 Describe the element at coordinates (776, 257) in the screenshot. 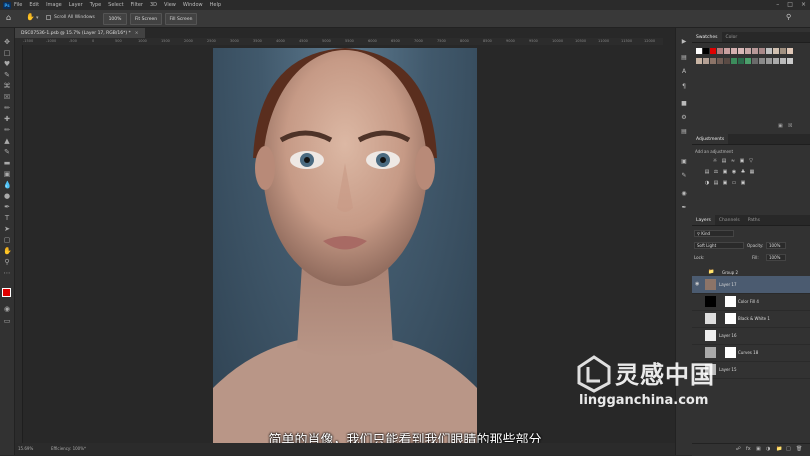

I see `fill-input: 100%` at that location.